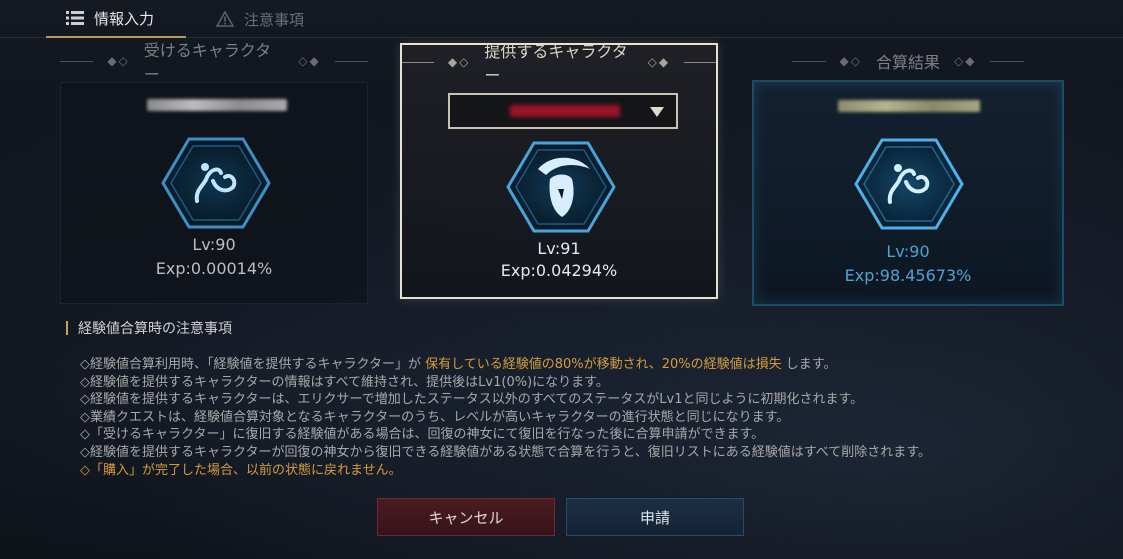 The width and height of the screenshot is (1123, 559). What do you see at coordinates (559, 270) in the screenshot?
I see `providing-exp: Exp:0.04294%` at bounding box center [559, 270].